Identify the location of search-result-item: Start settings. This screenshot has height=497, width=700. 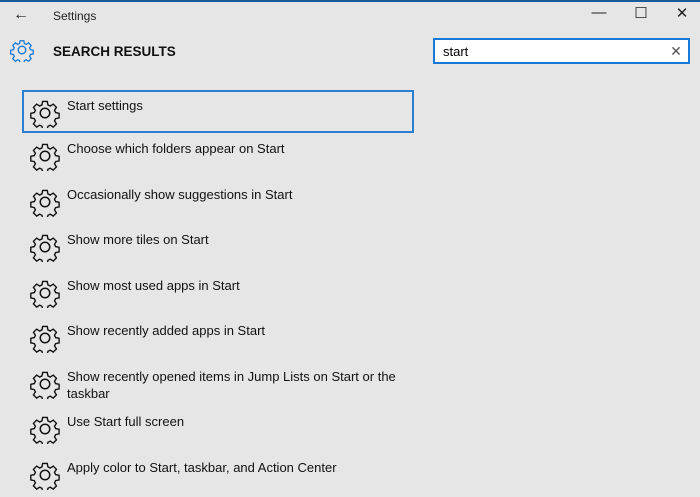
(218, 111).